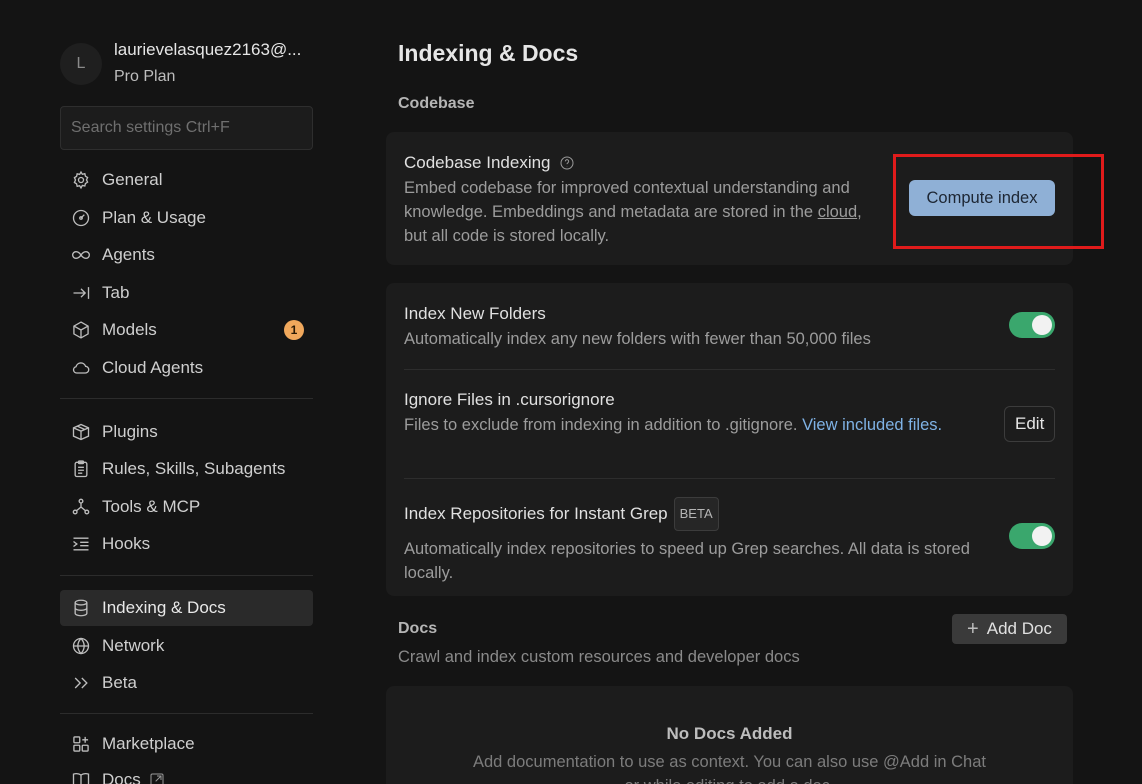  What do you see at coordinates (81, 544) in the screenshot?
I see `list-indent-icon` at bounding box center [81, 544].